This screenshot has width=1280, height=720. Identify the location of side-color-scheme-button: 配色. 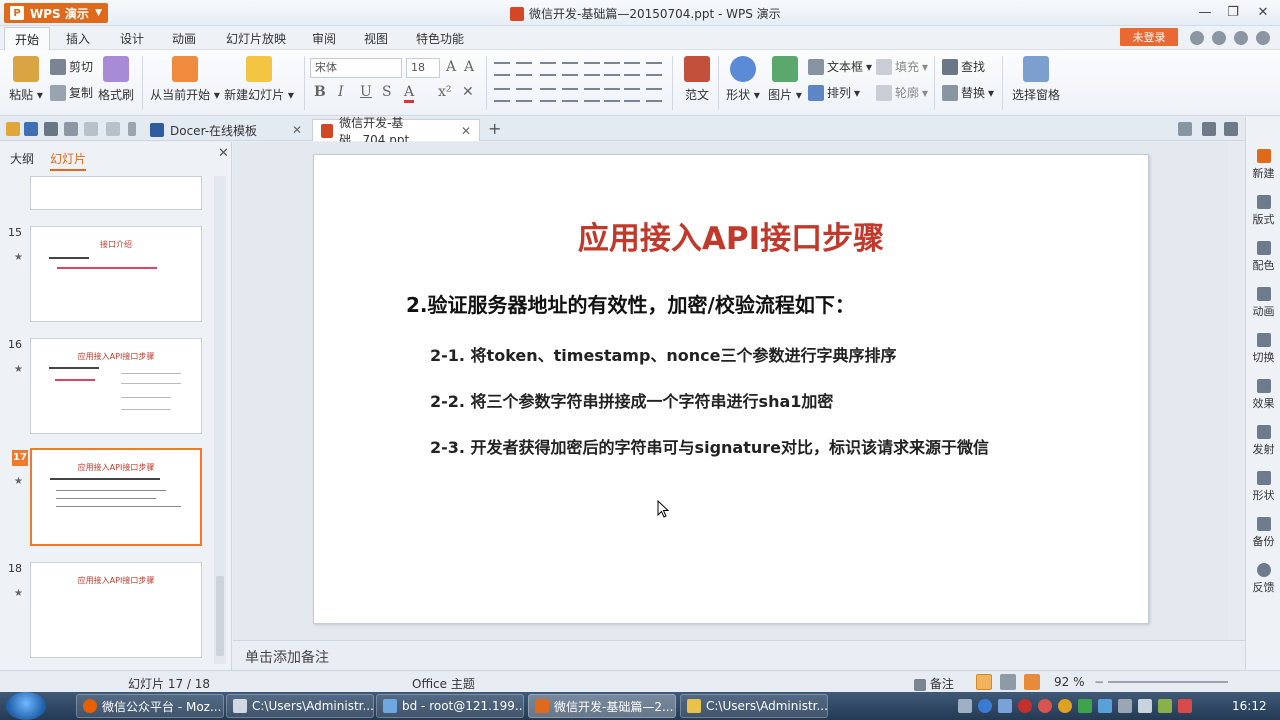
(1263, 257).